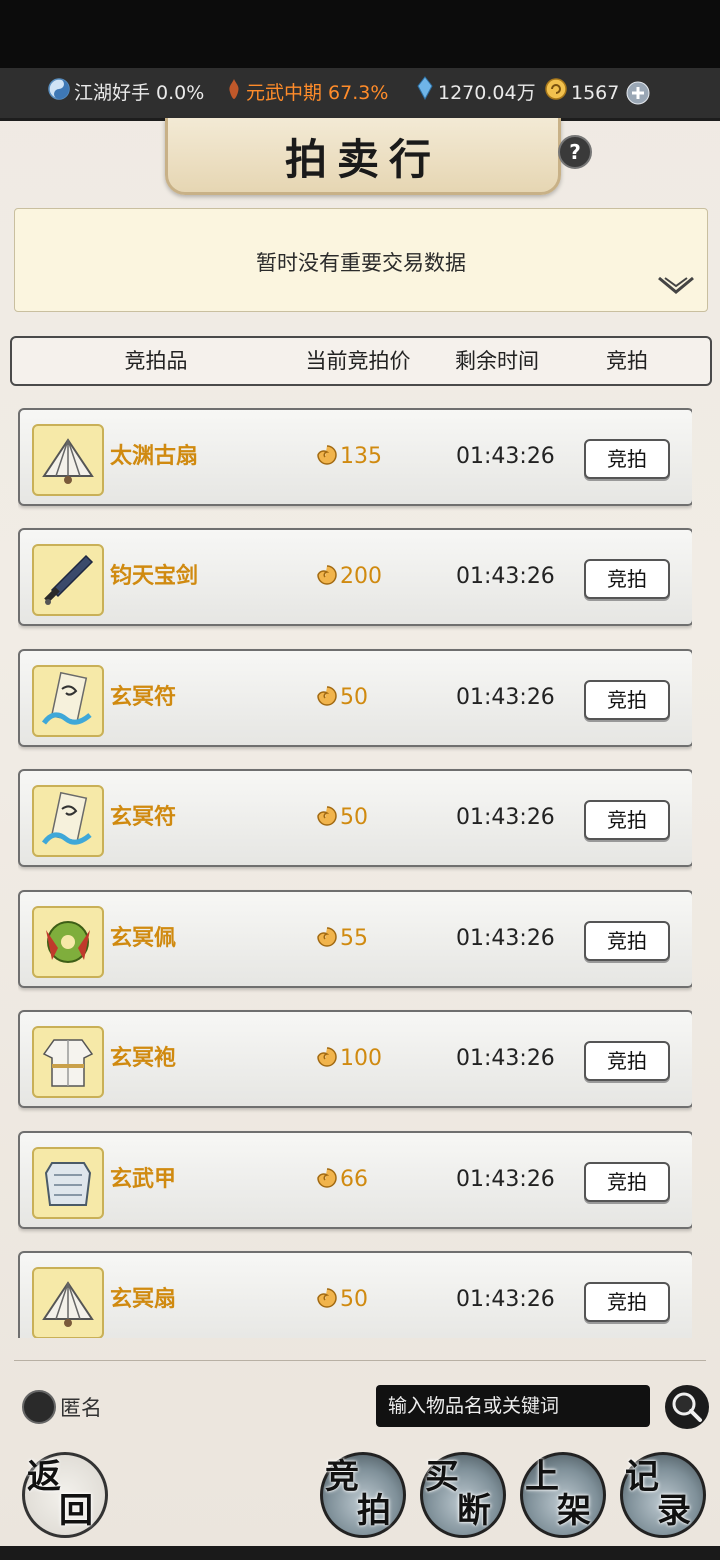 The width and height of the screenshot is (720, 1560). What do you see at coordinates (68, 1183) in the screenshot?
I see `armor-icon` at bounding box center [68, 1183].